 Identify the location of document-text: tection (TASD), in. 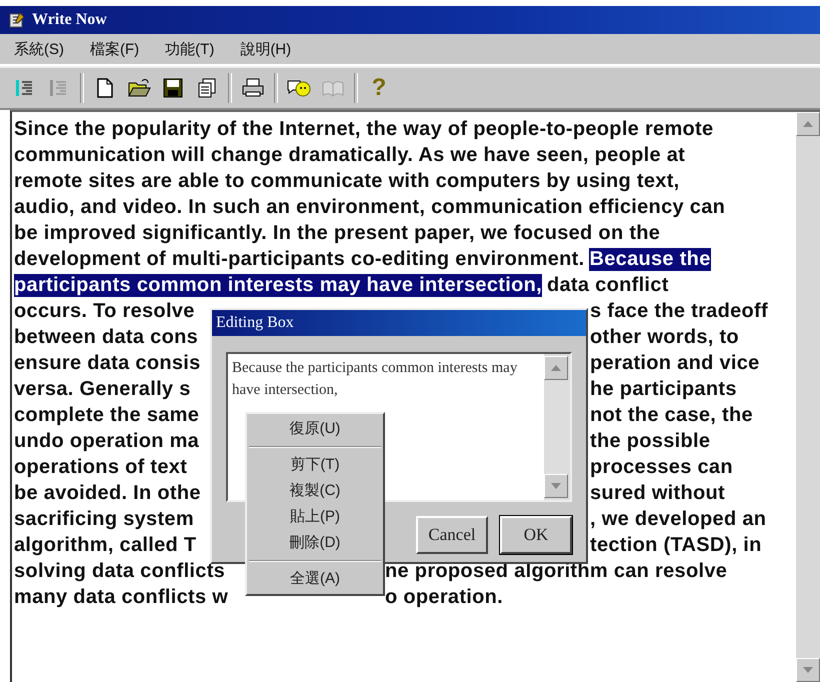
(676, 545).